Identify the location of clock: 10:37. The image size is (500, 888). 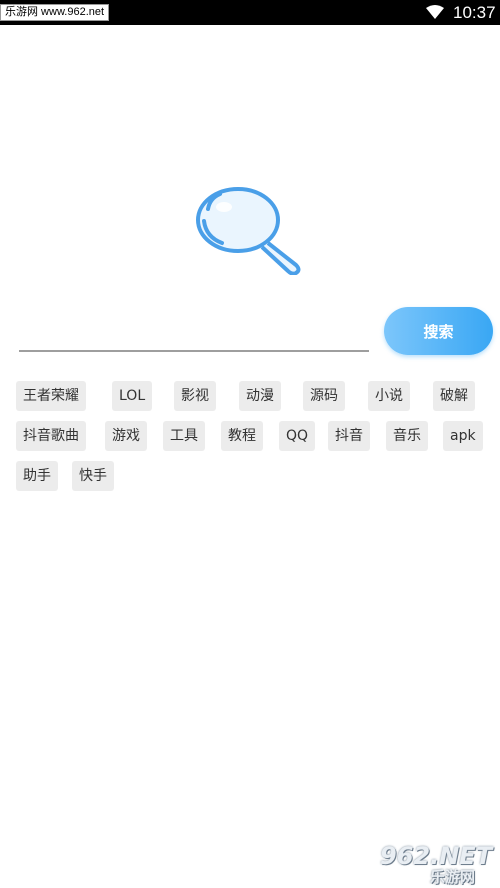
(474, 12).